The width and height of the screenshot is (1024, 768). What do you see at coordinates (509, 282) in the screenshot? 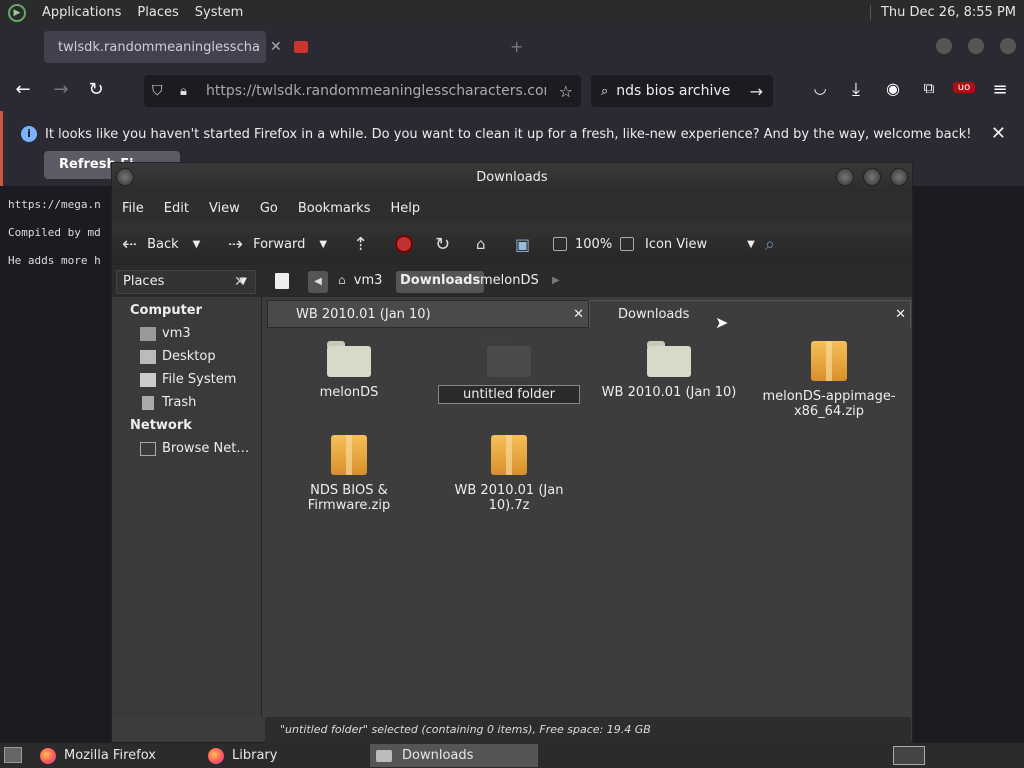
I see `breadcrumb-melonds: melonDS` at bounding box center [509, 282].